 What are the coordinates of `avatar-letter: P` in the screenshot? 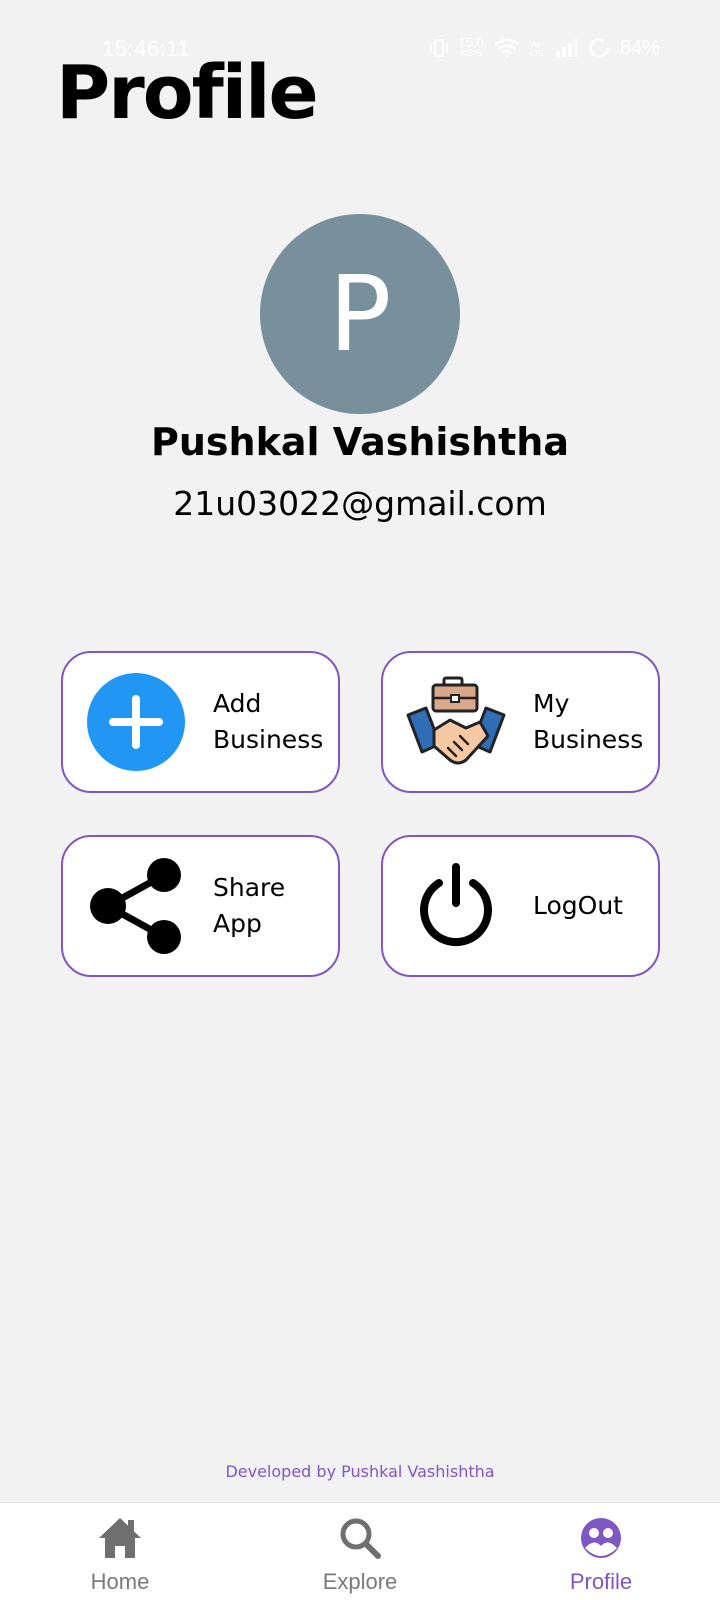 It's located at (360, 314).